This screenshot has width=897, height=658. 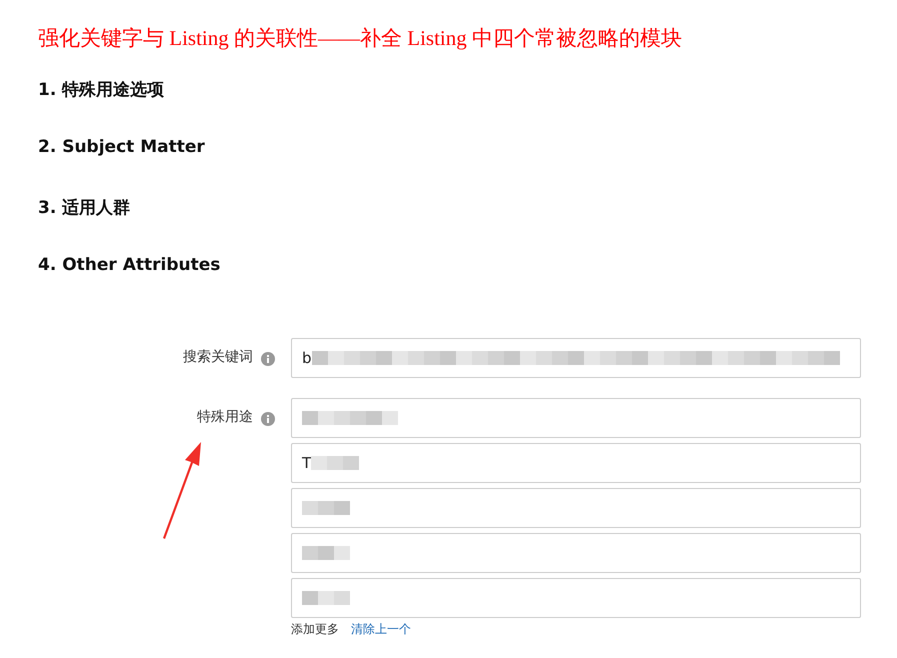 I want to click on section-heading: 2. Subject Matter, so click(x=121, y=147).